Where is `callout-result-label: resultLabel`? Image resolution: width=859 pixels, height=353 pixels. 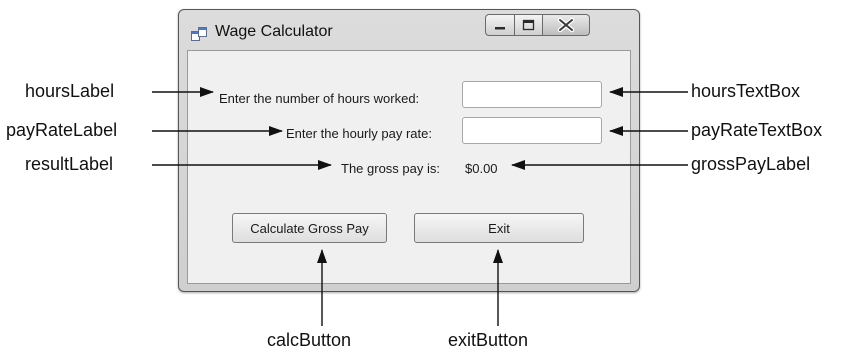 callout-result-label: resultLabel is located at coordinates (69, 164).